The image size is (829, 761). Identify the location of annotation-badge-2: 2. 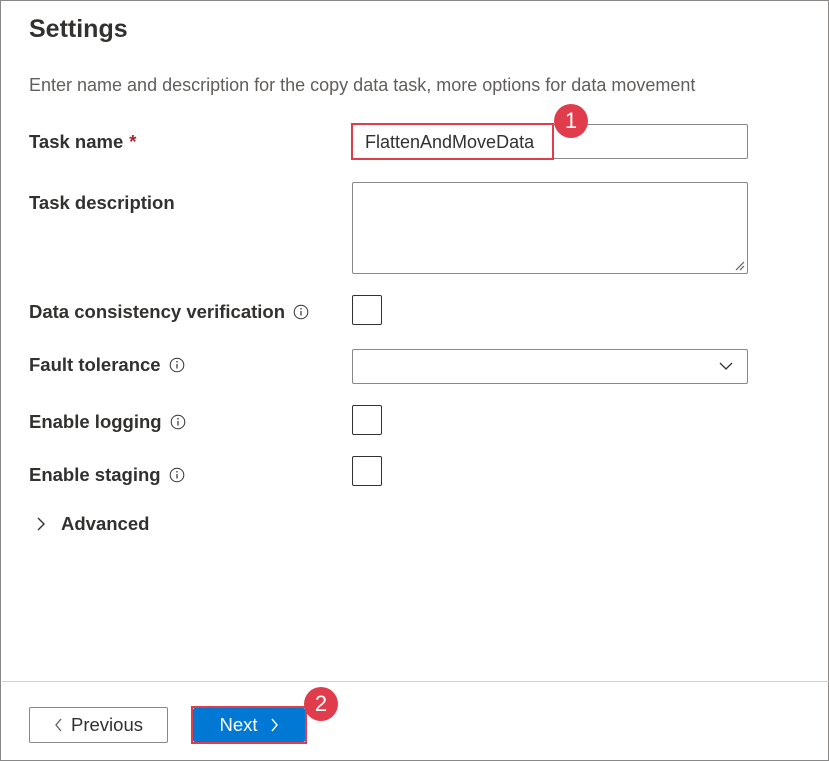
(321, 704).